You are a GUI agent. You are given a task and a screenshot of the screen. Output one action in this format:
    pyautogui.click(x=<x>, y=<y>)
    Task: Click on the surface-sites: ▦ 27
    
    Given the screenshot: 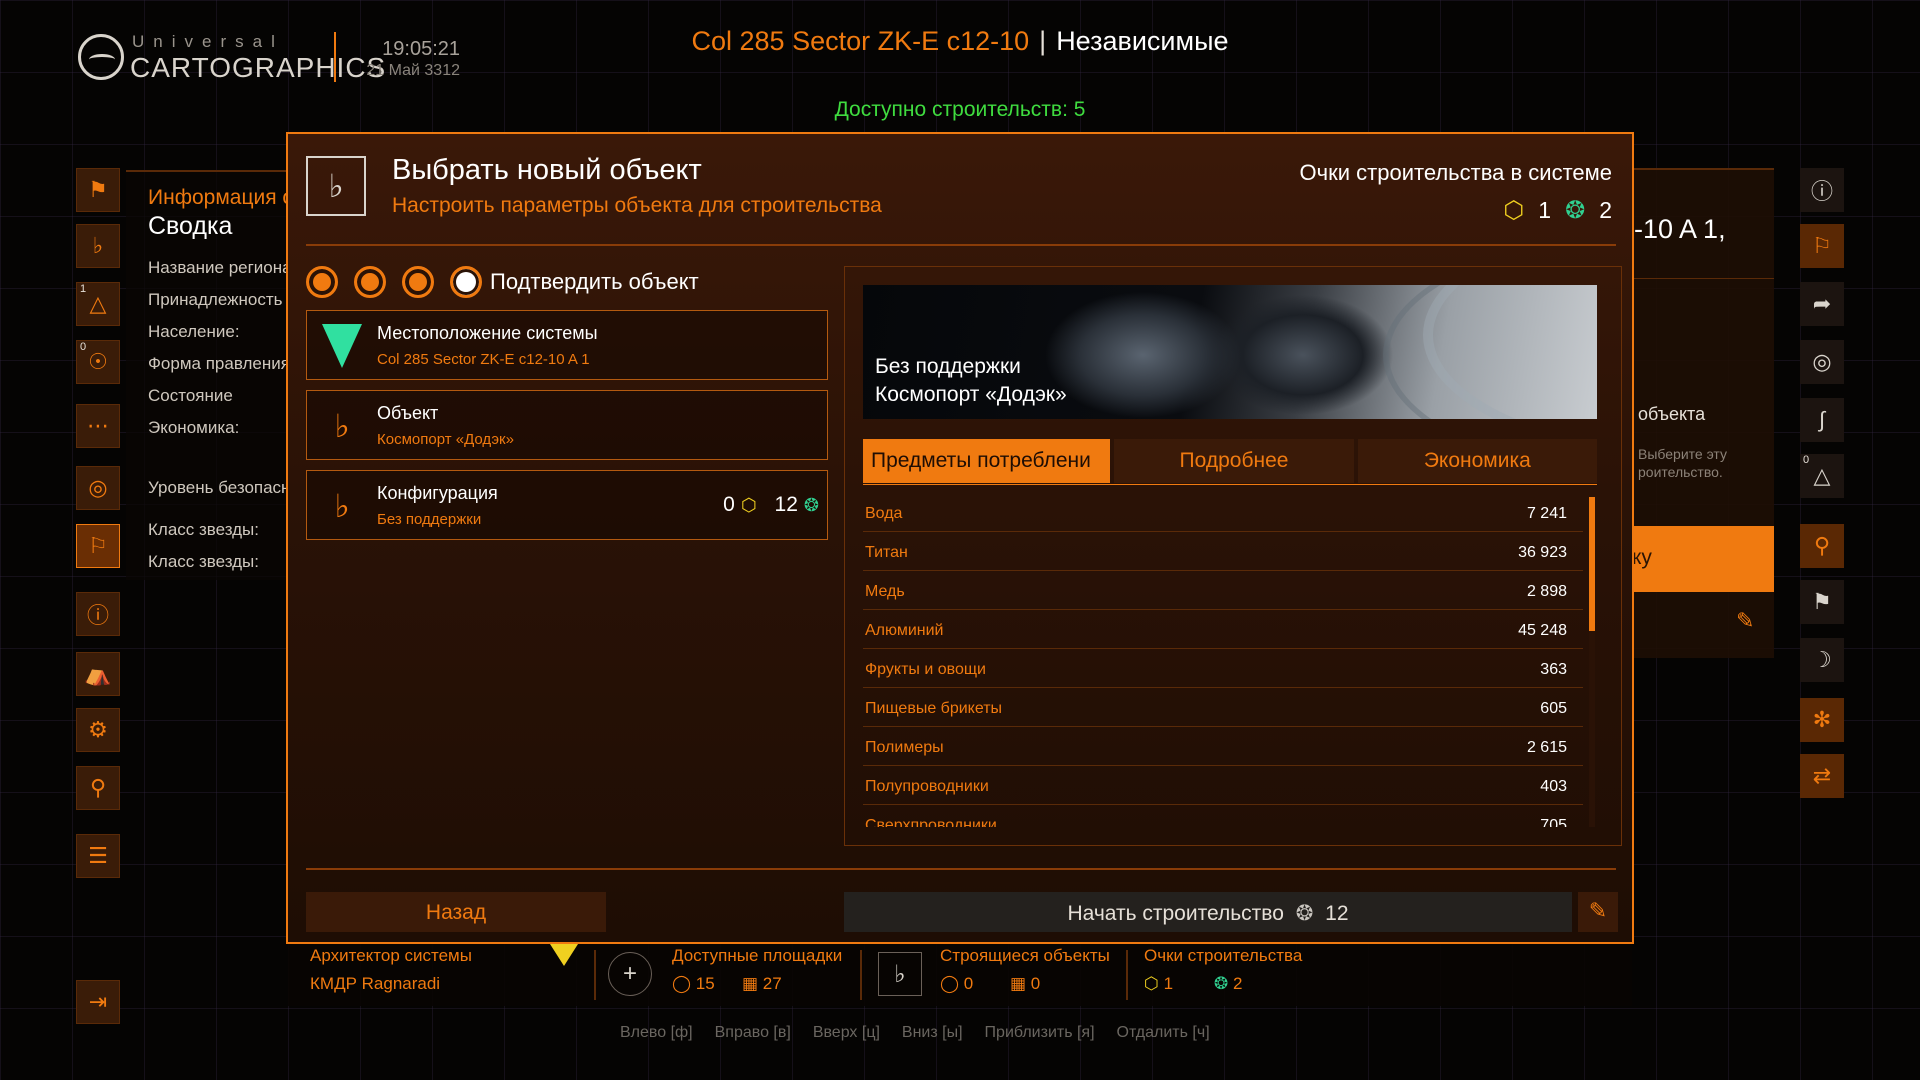 What is the action you would take?
    pyautogui.click(x=762, y=983)
    